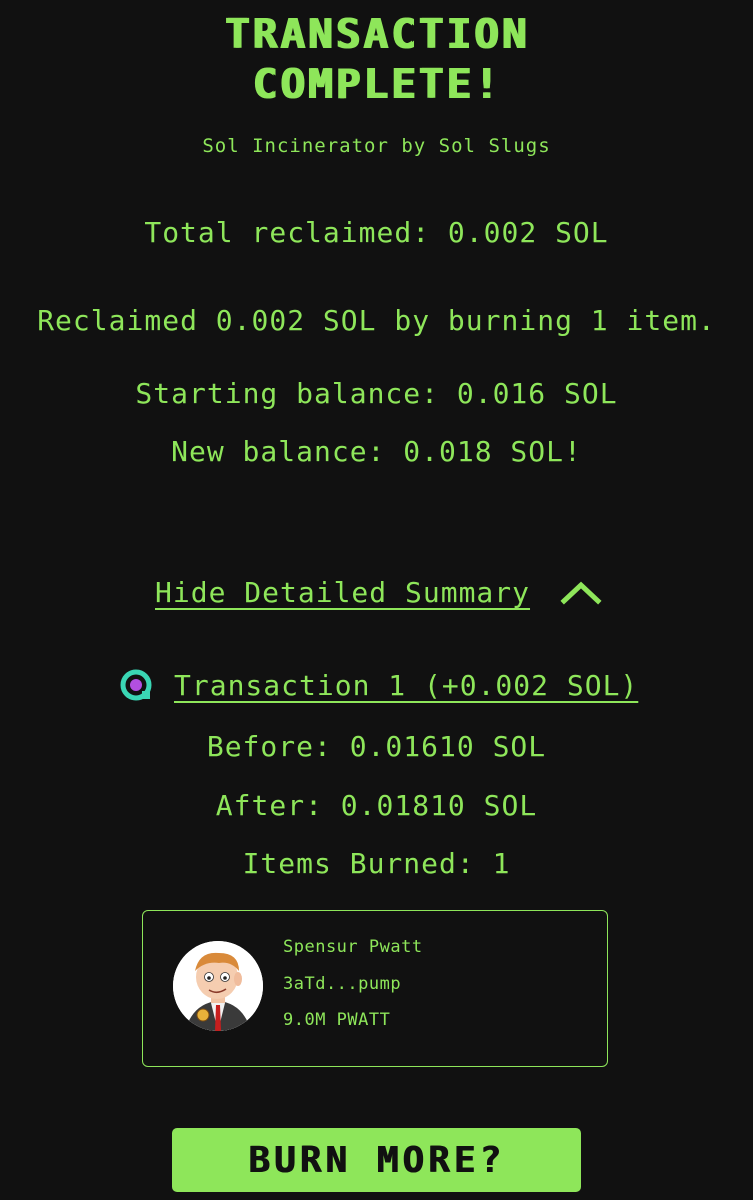  I want to click on token-avatar, so click(218, 986).